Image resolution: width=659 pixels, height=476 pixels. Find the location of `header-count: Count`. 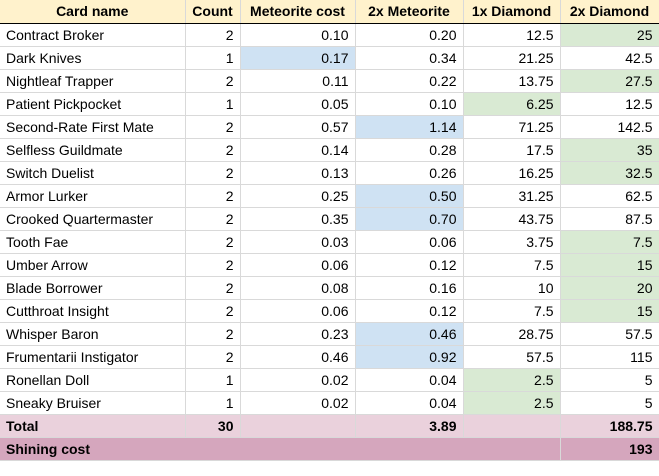

header-count: Count is located at coordinates (213, 12).